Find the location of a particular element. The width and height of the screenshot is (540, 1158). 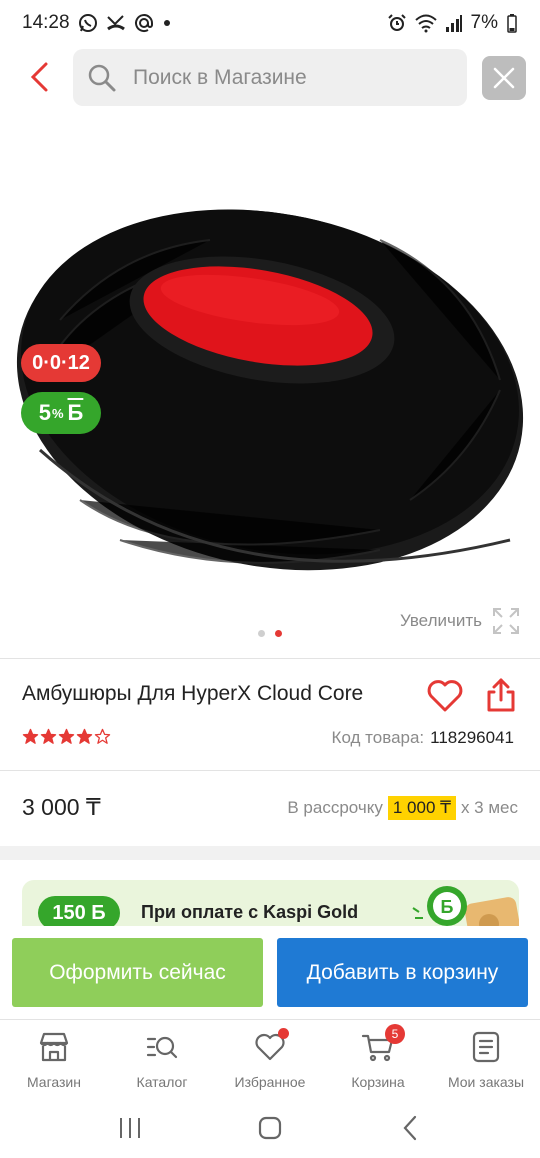

back-button is located at coordinates (39, 77).